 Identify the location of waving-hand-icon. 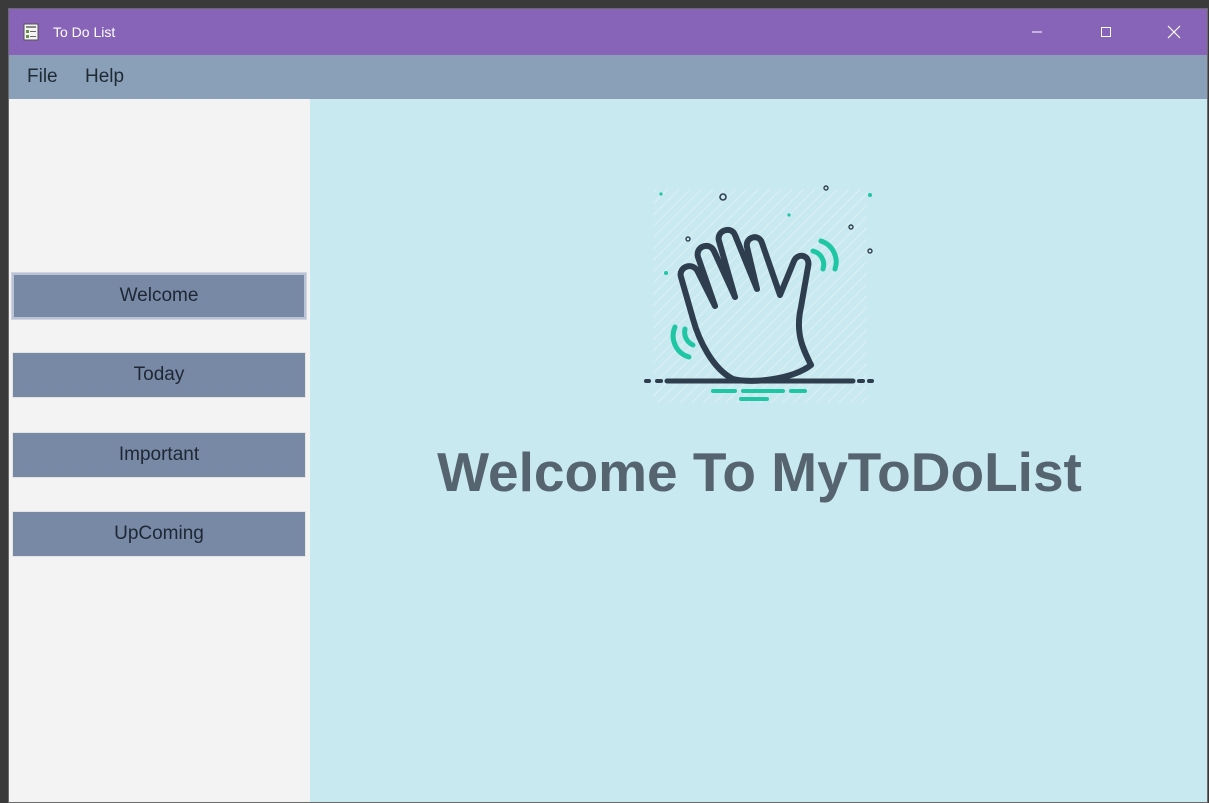
(759, 294).